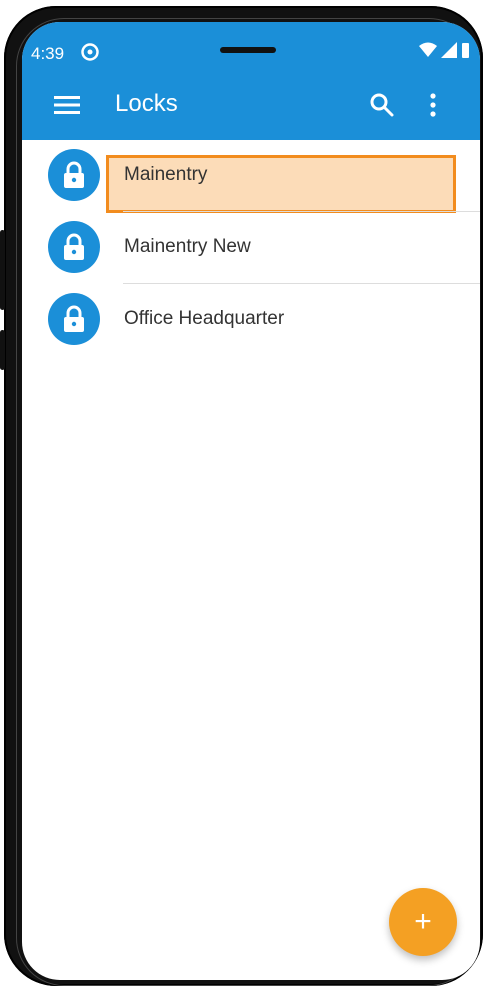  What do you see at coordinates (428, 49) in the screenshot?
I see `wifi-icon` at bounding box center [428, 49].